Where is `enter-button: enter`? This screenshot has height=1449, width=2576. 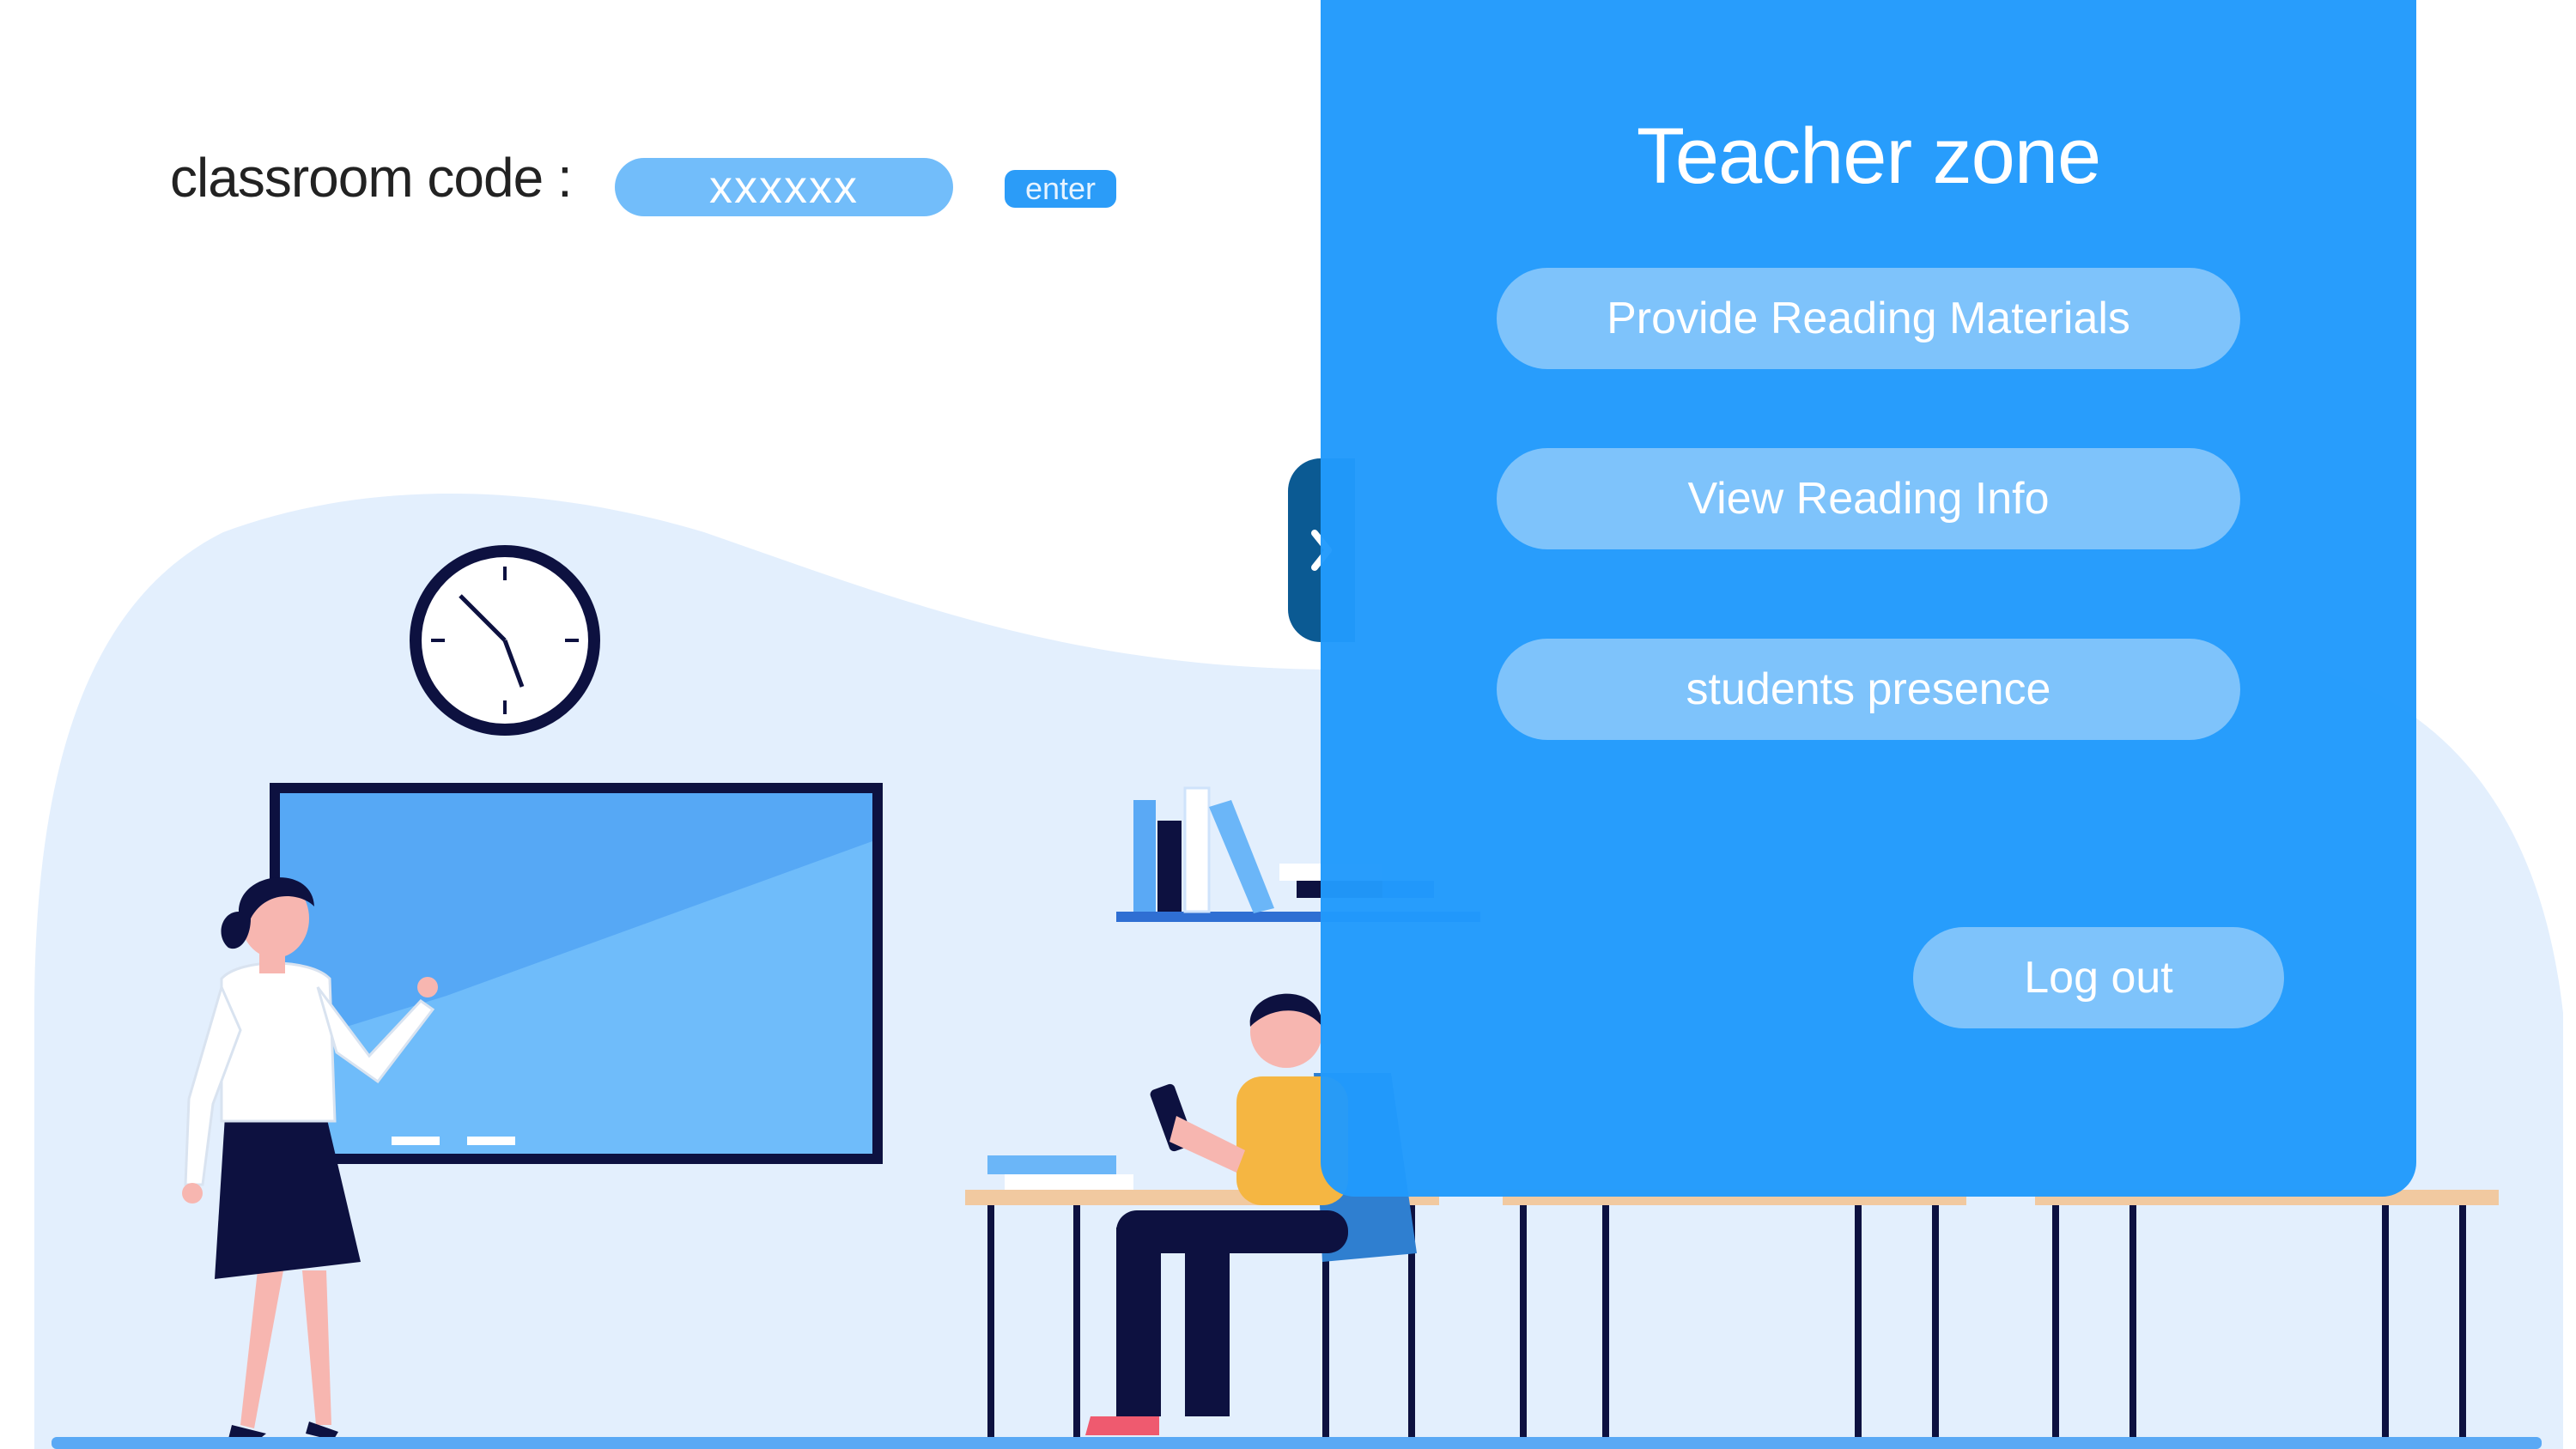
enter-button: enter is located at coordinates (1060, 189).